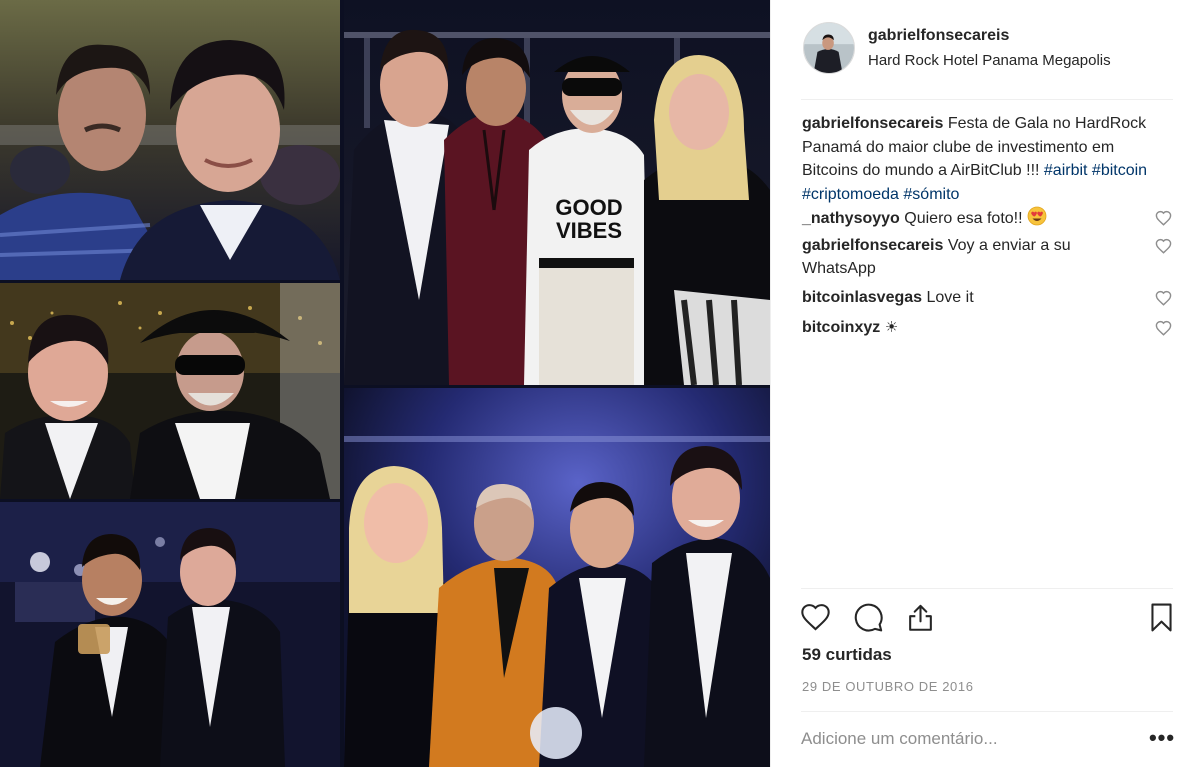  Describe the element at coordinates (841, 327) in the screenshot. I see `comment-username: bitcoinxyz` at that location.